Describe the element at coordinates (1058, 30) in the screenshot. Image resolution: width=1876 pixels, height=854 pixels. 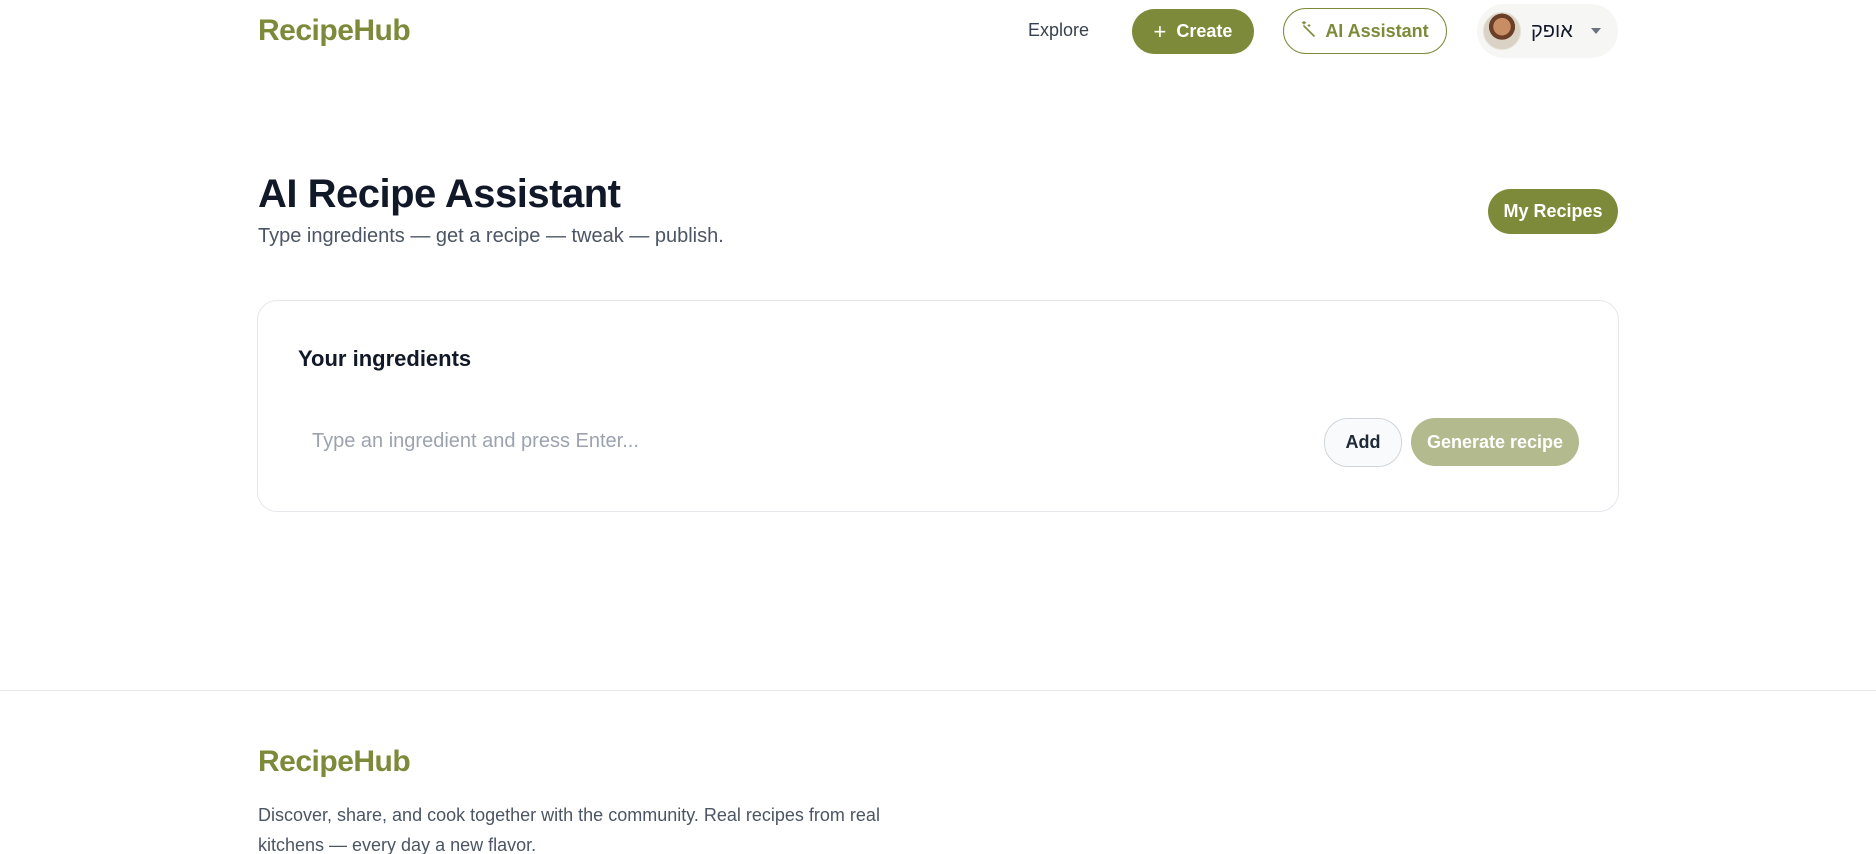
I see `nav-explore-link: Explore` at that location.